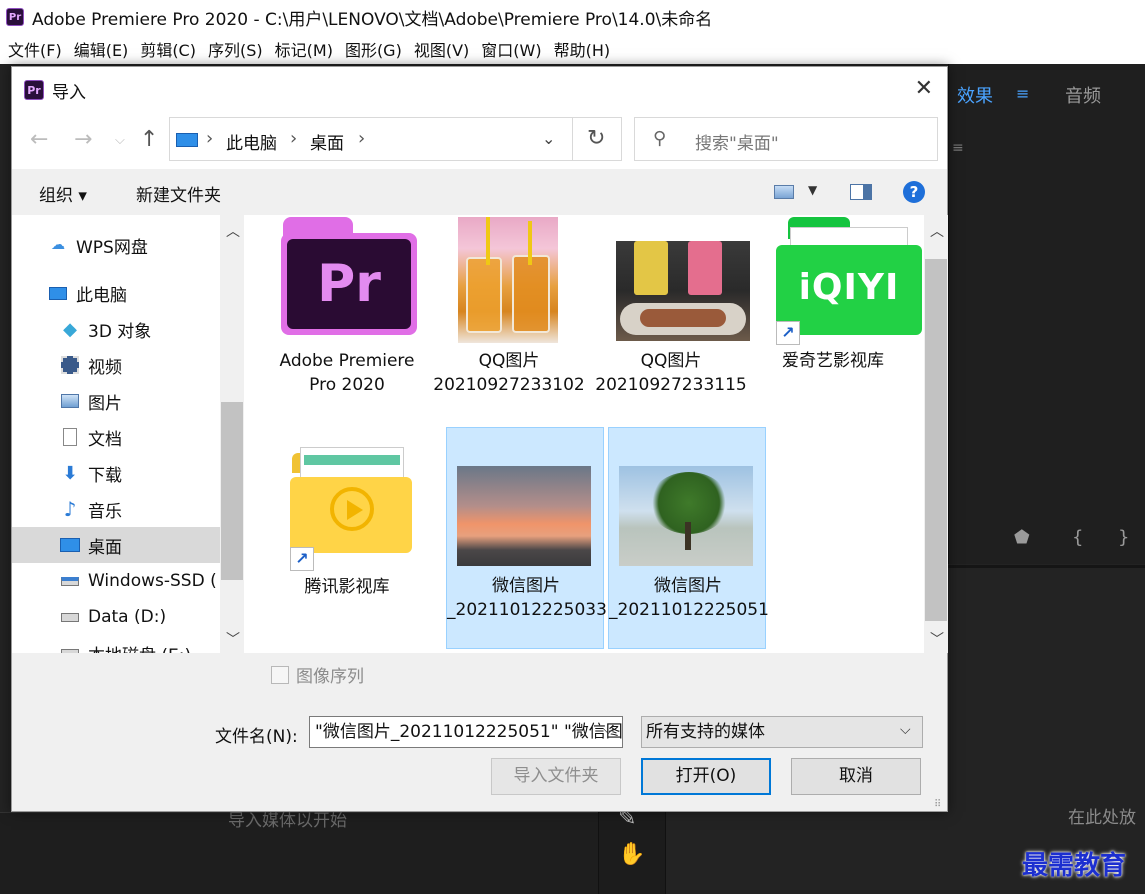 This screenshot has width=1145, height=894. Describe the element at coordinates (168, 49) in the screenshot. I see `menu-clip: 剪辑(C)` at that location.